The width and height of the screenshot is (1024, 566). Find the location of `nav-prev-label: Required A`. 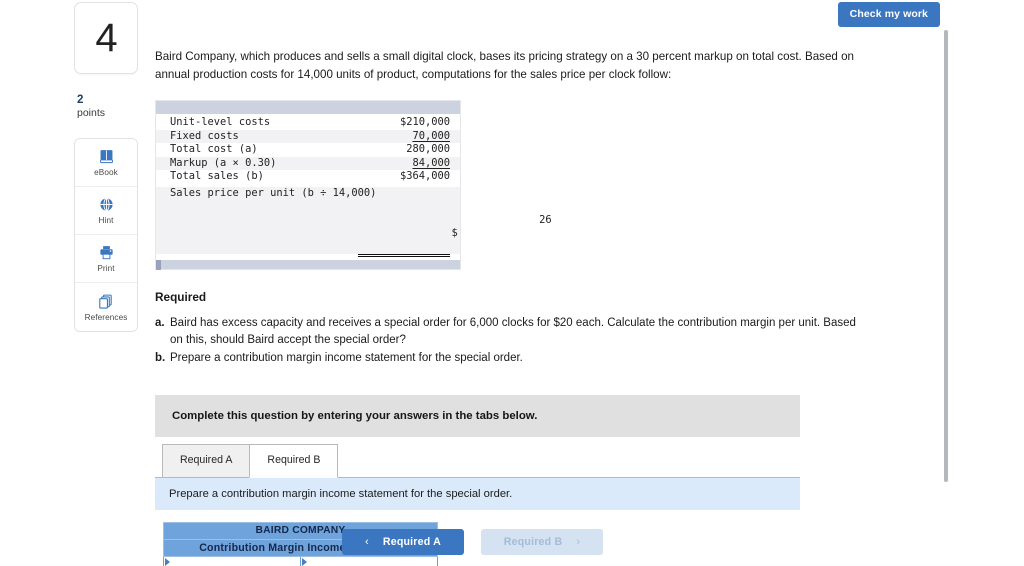

nav-prev-label: Required A is located at coordinates (411, 542).